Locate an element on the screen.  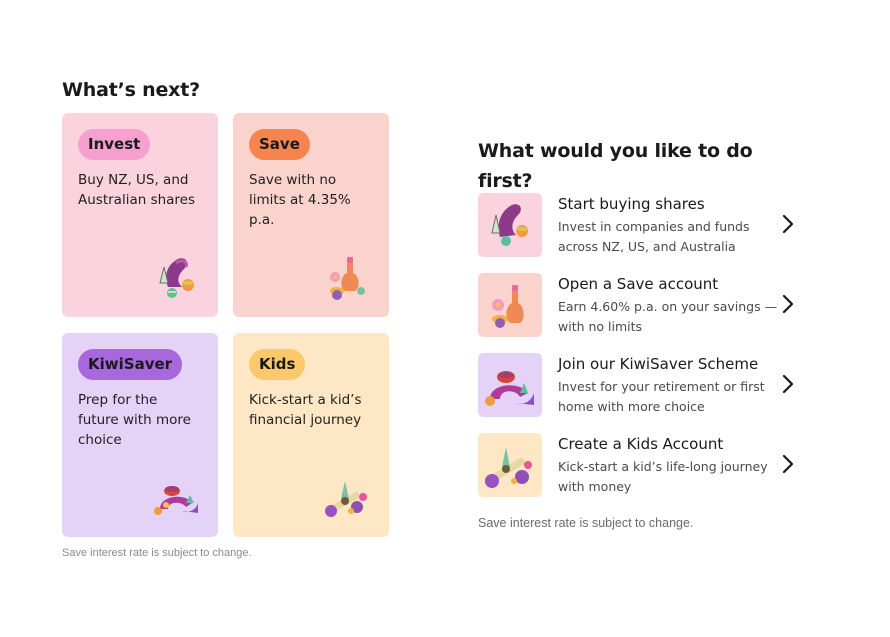
kids-card-text: Kick-start a kid’s financial journey is located at coordinates (305, 410).